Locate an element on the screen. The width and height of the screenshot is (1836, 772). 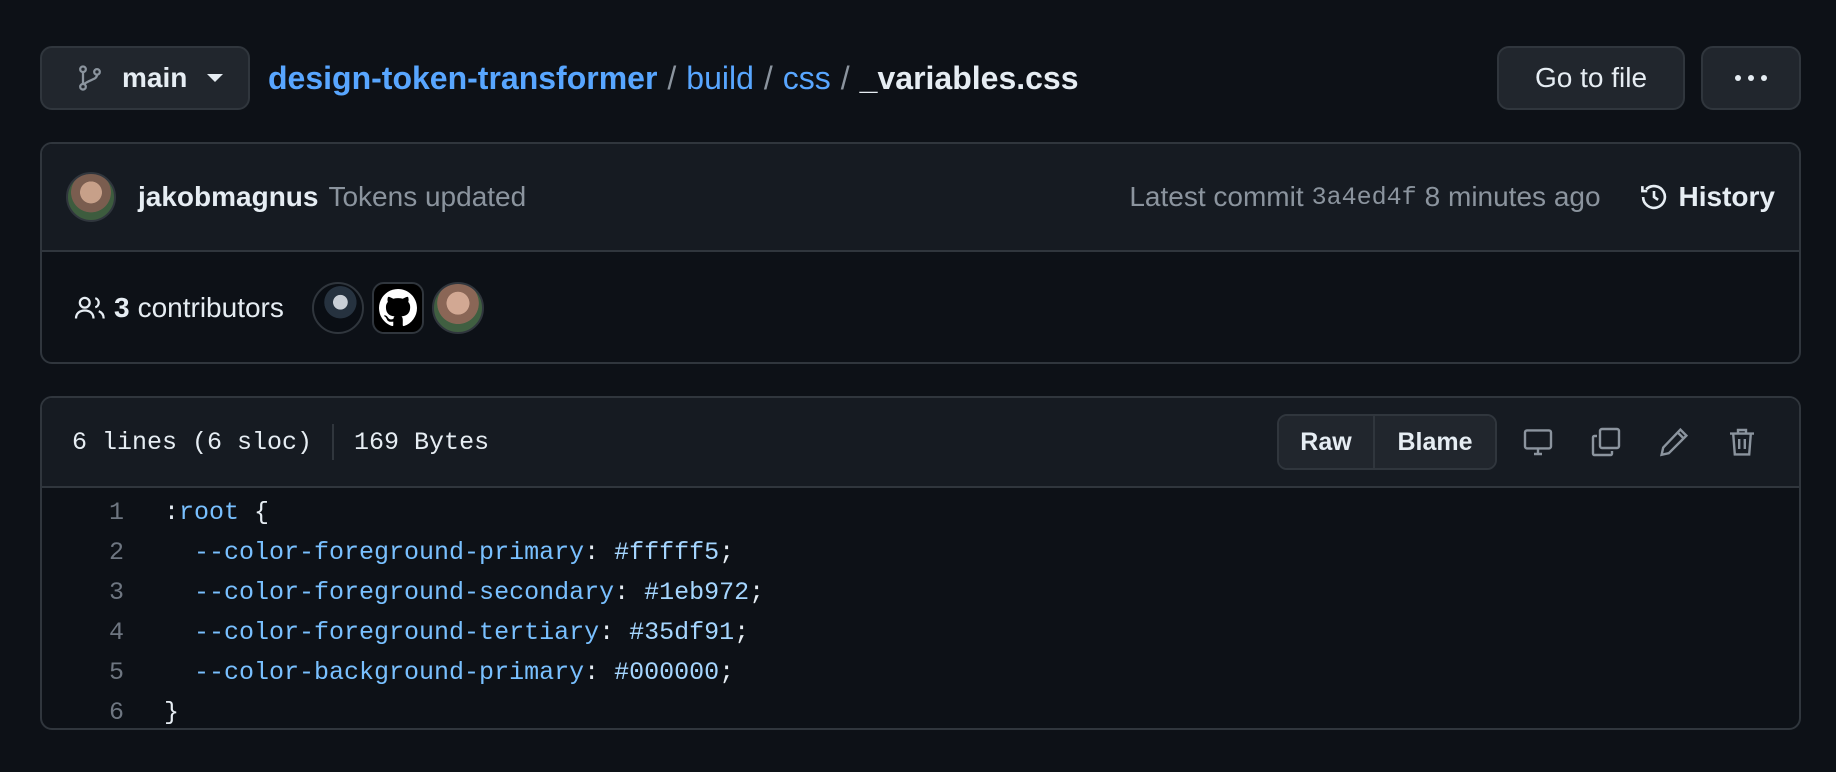
history-icon is located at coordinates (1653, 197).